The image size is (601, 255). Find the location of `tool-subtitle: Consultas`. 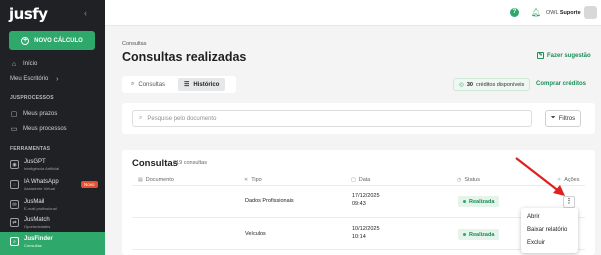

tool-subtitle: Consultas is located at coordinates (33, 245).